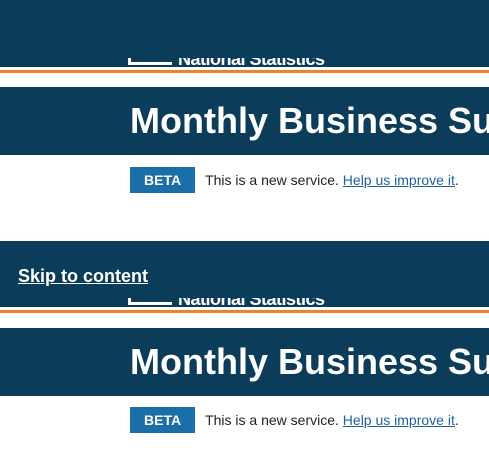 The image size is (489, 459). I want to click on header-band-bottom: Skip to content National Statistics, so click(244, 274).